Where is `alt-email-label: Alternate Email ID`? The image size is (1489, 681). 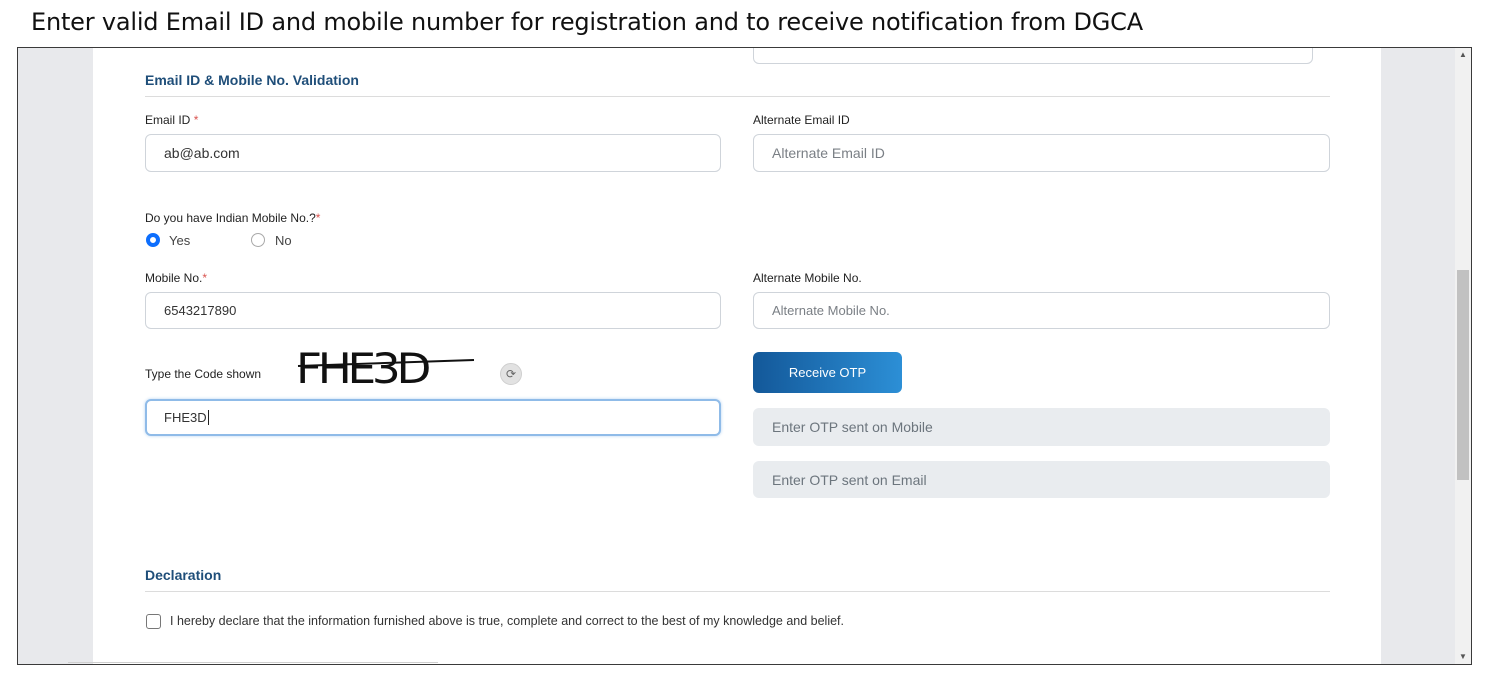
alt-email-label: Alternate Email ID is located at coordinates (801, 120).